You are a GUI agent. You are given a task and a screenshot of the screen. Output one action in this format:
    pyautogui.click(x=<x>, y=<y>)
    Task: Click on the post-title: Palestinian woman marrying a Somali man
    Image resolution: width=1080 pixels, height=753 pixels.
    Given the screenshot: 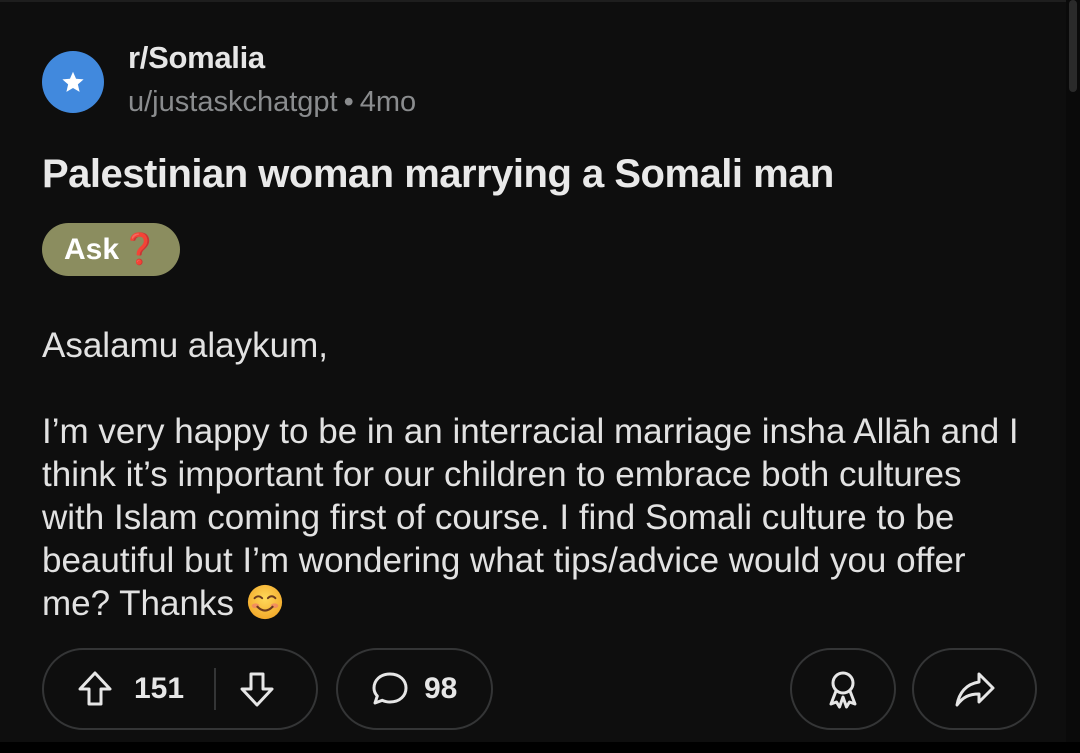 What is the action you would take?
    pyautogui.click(x=438, y=174)
    